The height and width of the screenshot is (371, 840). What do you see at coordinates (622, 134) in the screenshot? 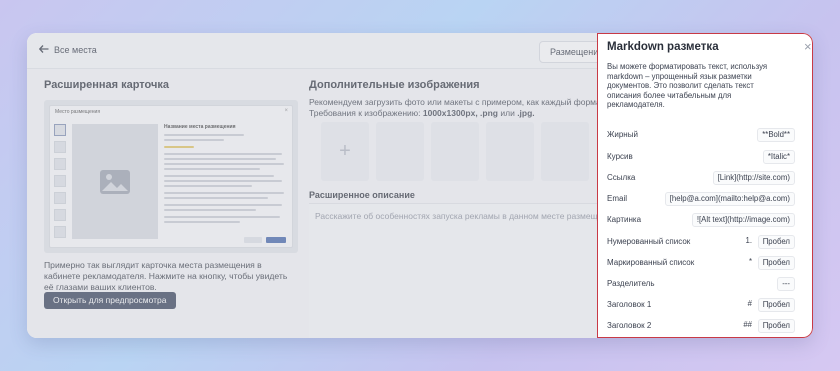
I see `row-label: Жирный` at bounding box center [622, 134].